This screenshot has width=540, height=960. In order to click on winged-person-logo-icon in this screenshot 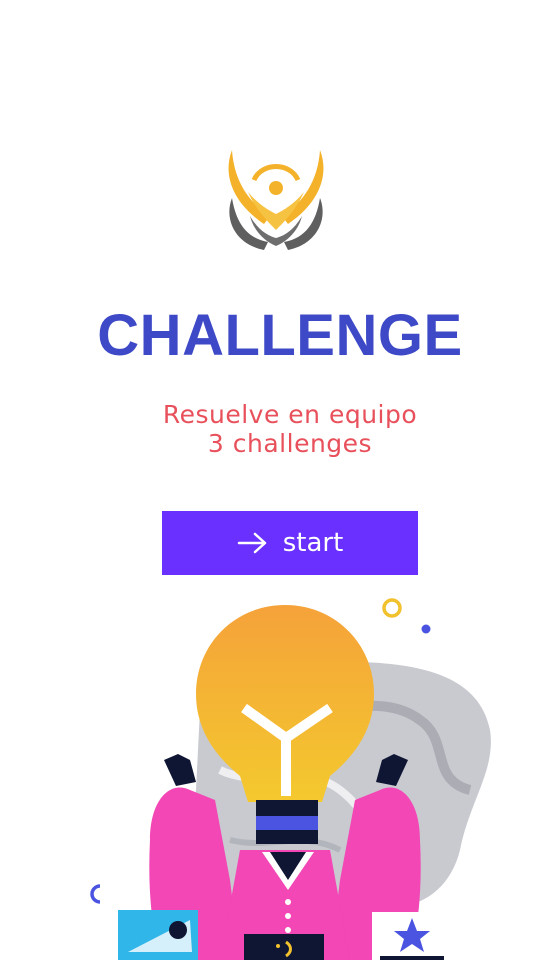, I will do `click(276, 200)`.